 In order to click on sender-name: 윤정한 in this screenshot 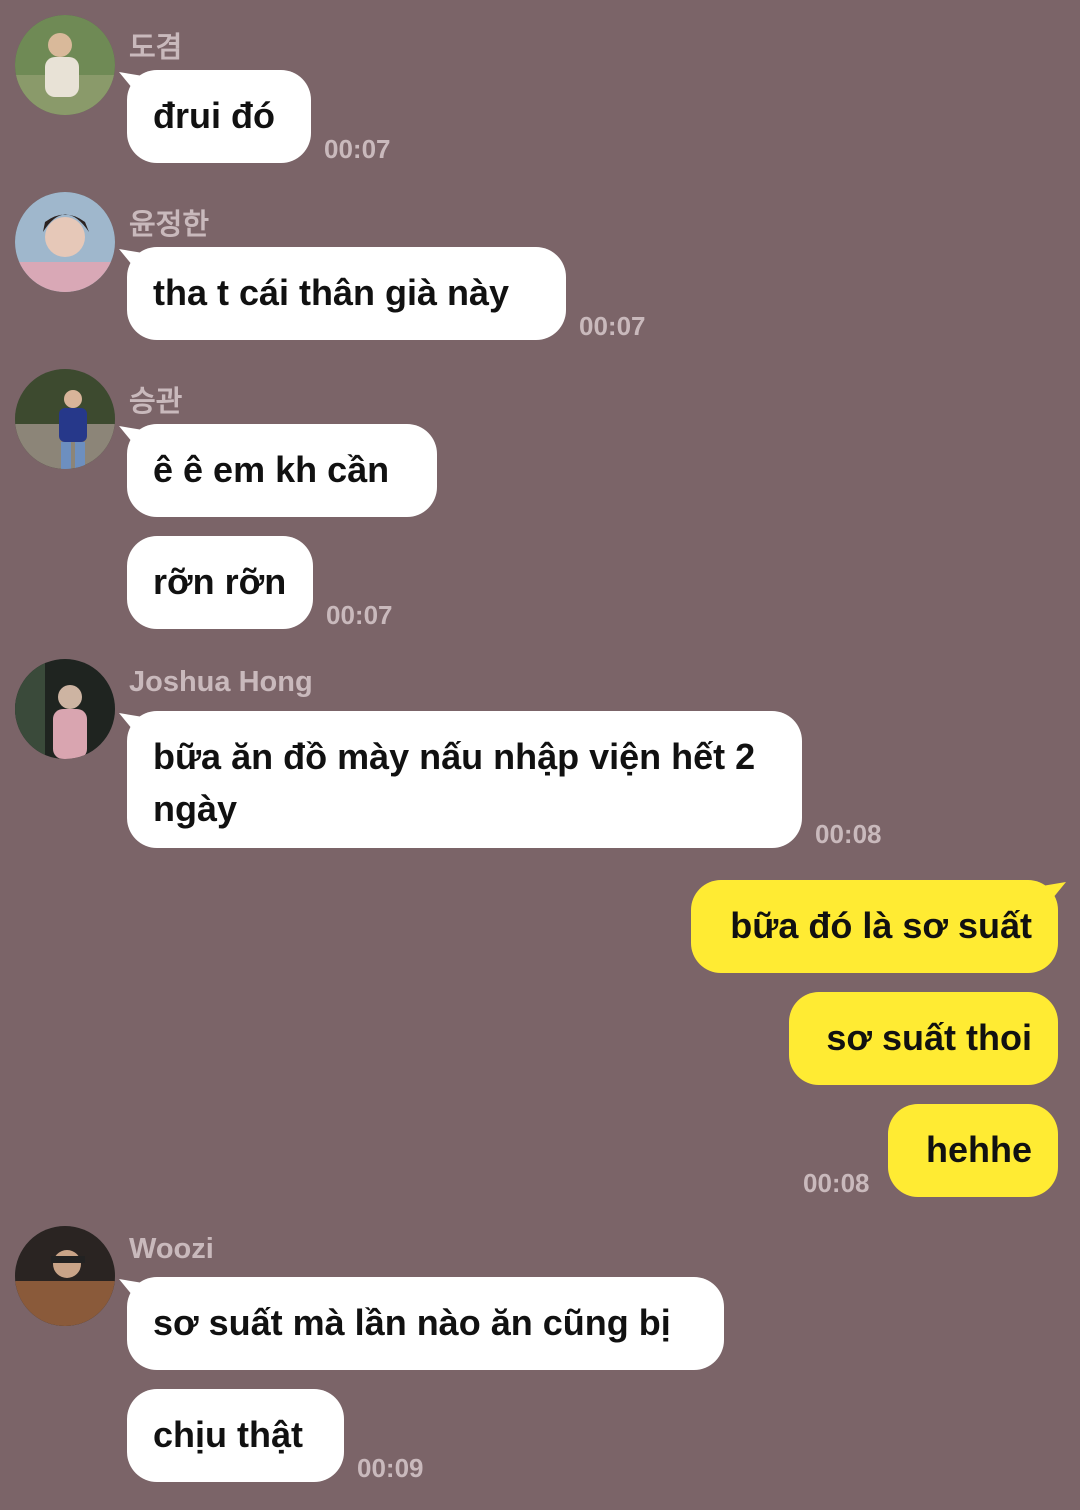, I will do `click(169, 225)`.